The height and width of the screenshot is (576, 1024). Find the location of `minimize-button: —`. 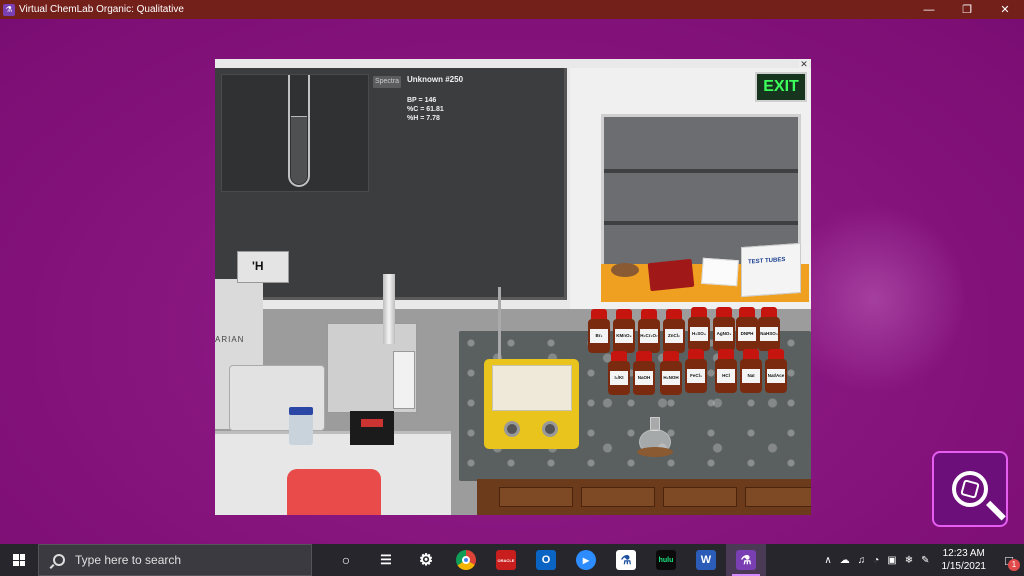

minimize-button: — is located at coordinates (929, 9).